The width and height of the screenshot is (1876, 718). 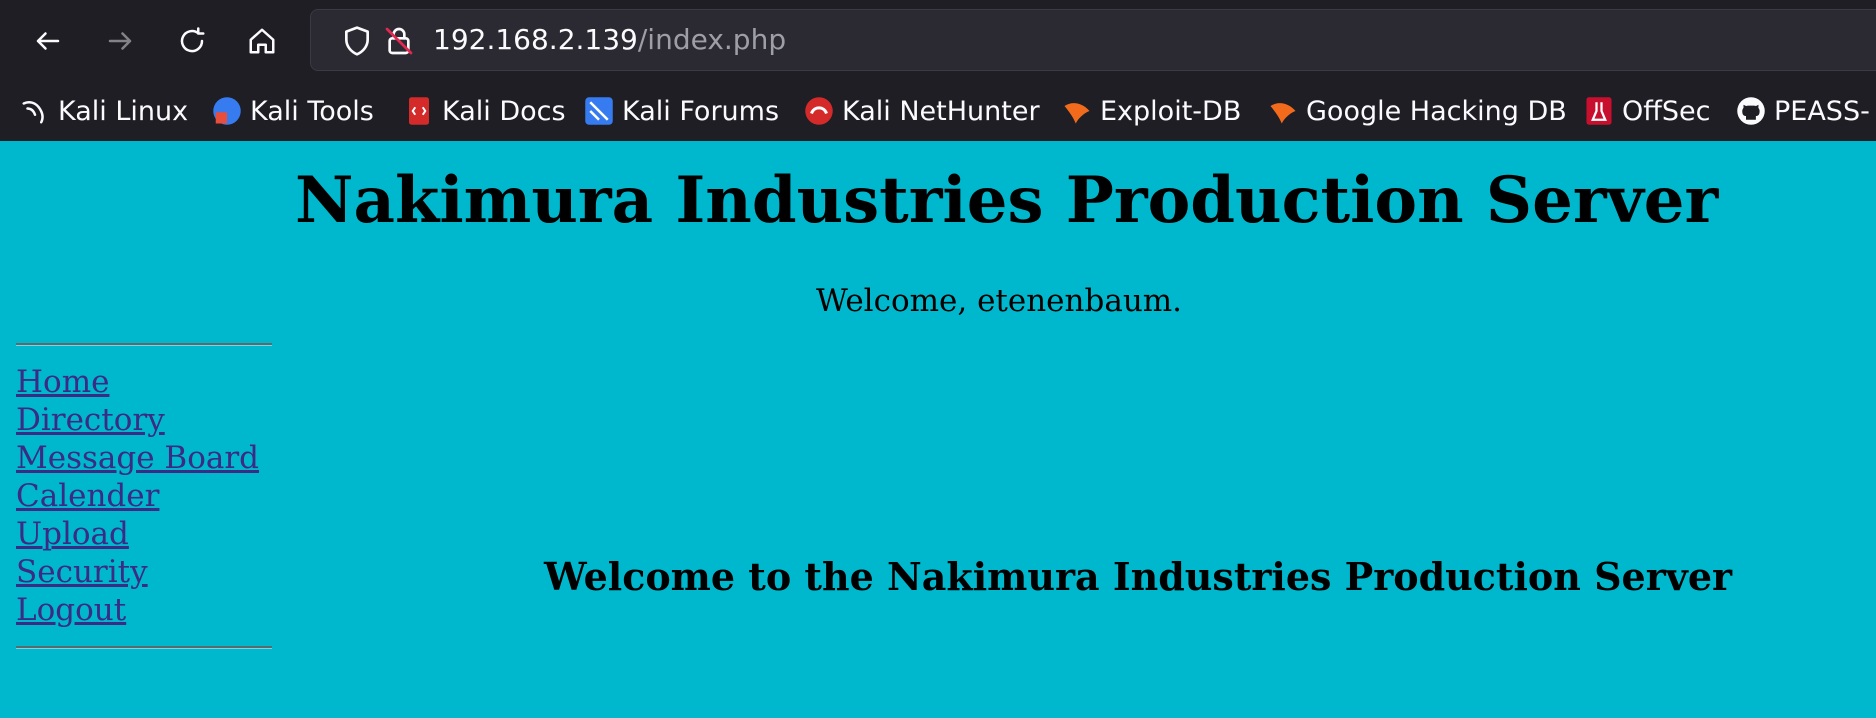 I want to click on kali-docs-icon, so click(x=419, y=111).